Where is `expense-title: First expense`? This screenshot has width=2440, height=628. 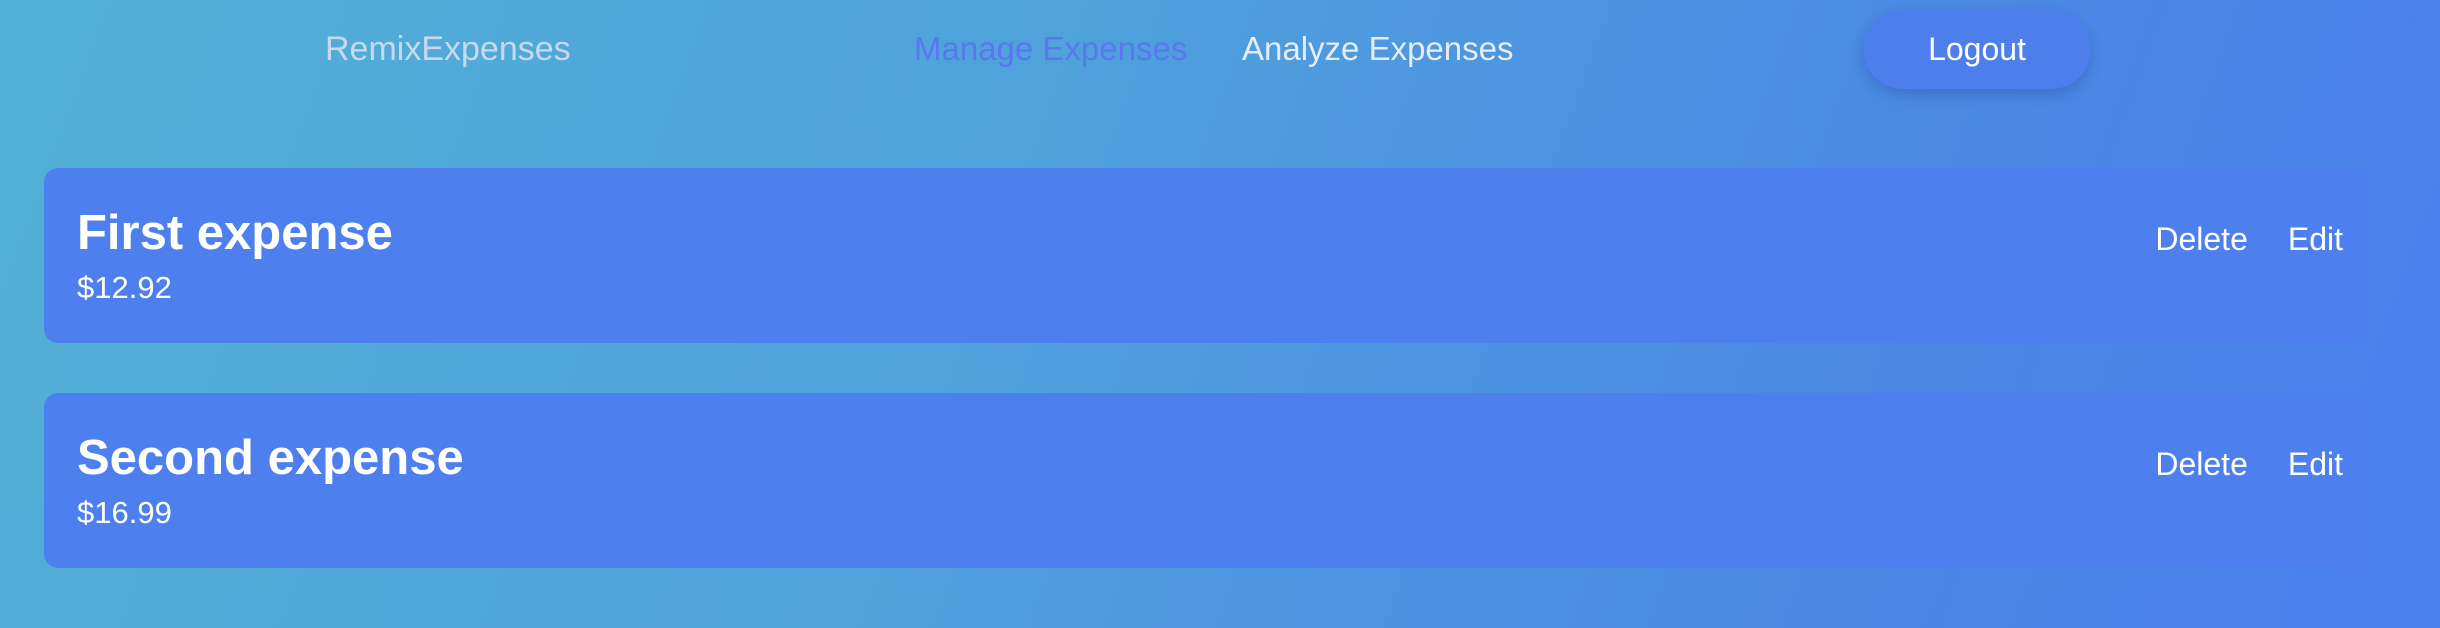
expense-title: First expense is located at coordinates (235, 233).